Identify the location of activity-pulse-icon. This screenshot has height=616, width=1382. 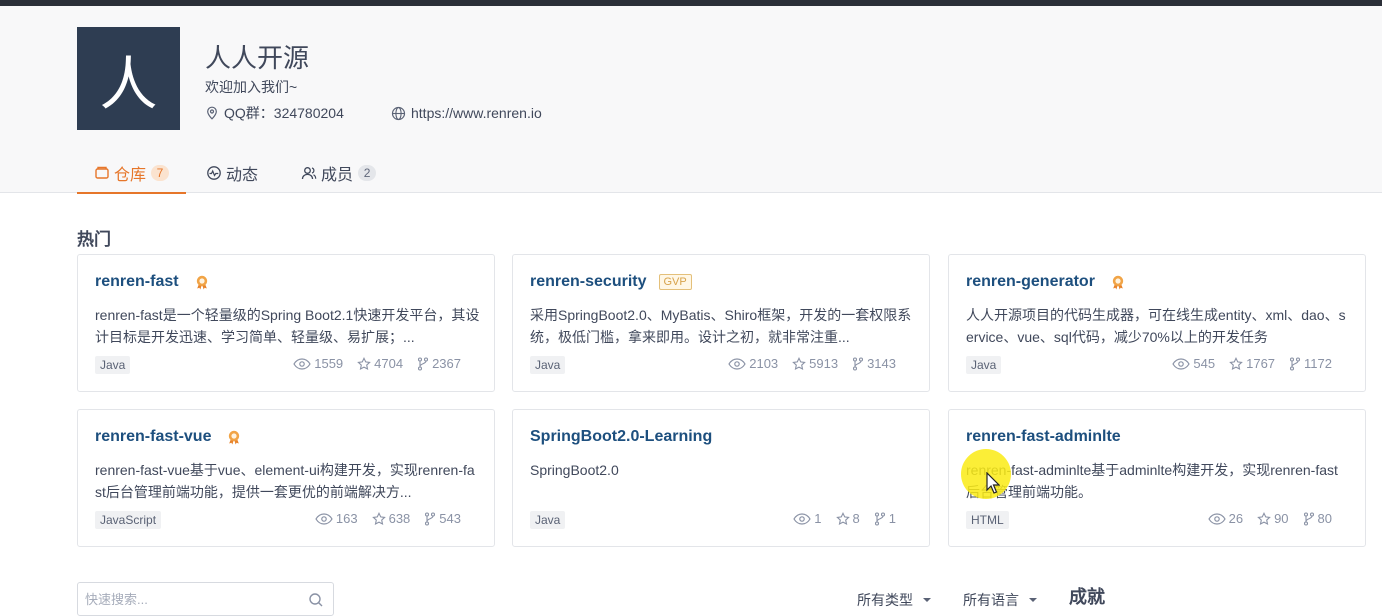
(214, 173).